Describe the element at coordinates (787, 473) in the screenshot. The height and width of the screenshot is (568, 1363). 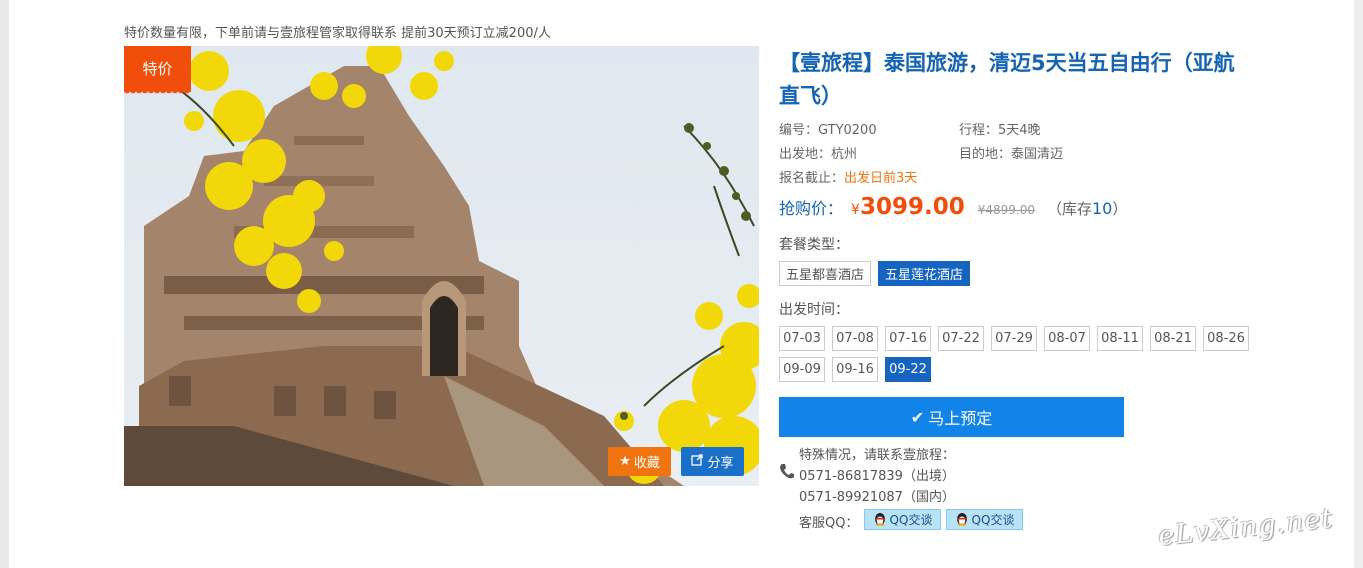
I see `phone-icon` at that location.